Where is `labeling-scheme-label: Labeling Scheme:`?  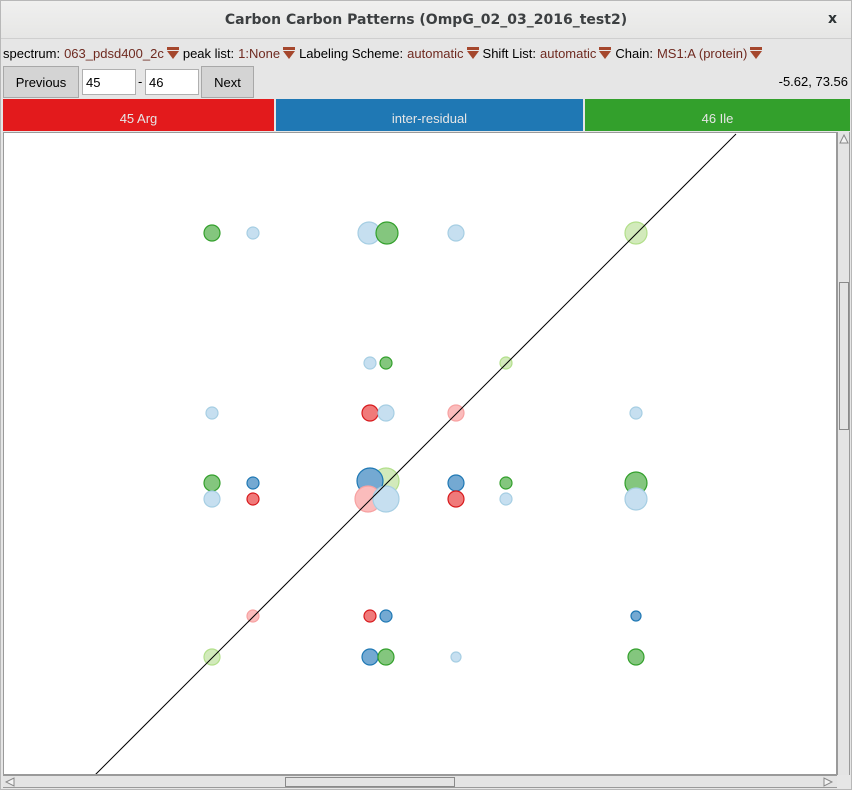 labeling-scheme-label: Labeling Scheme: is located at coordinates (351, 53).